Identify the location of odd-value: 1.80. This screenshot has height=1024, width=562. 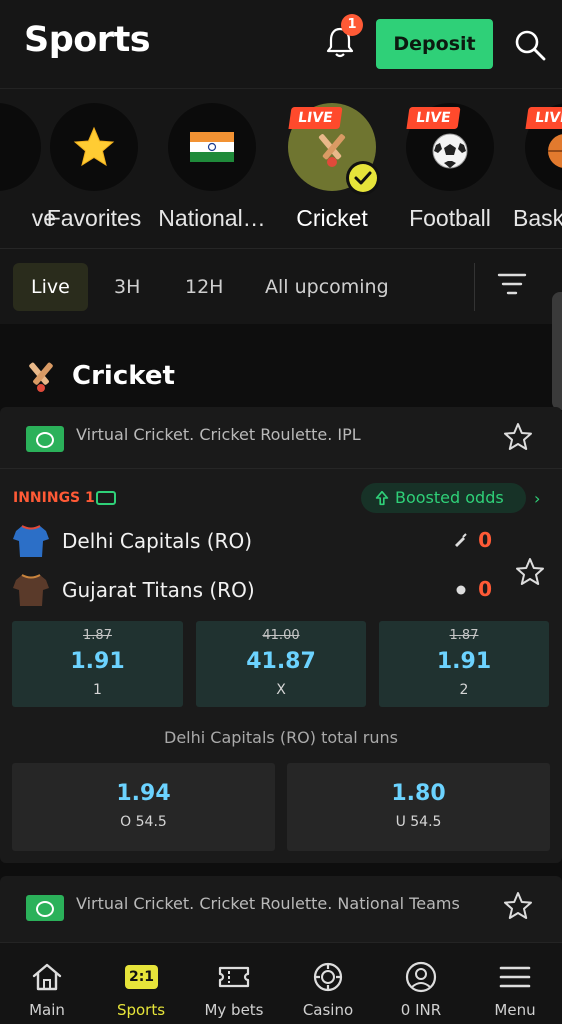
(418, 793).